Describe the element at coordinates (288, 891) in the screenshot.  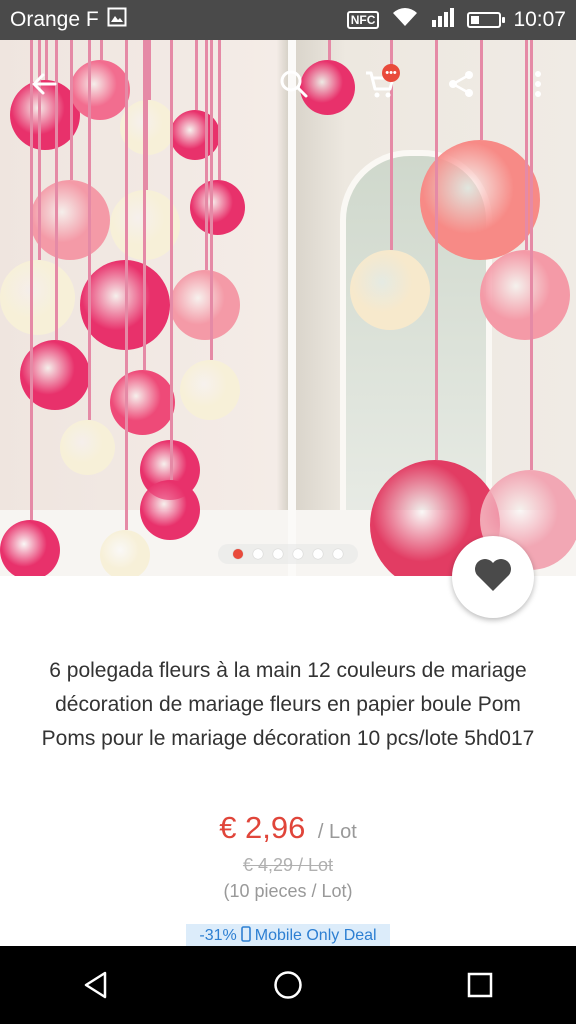
I see `pieces-per-lot: (10 pieces / Lot)` at that location.